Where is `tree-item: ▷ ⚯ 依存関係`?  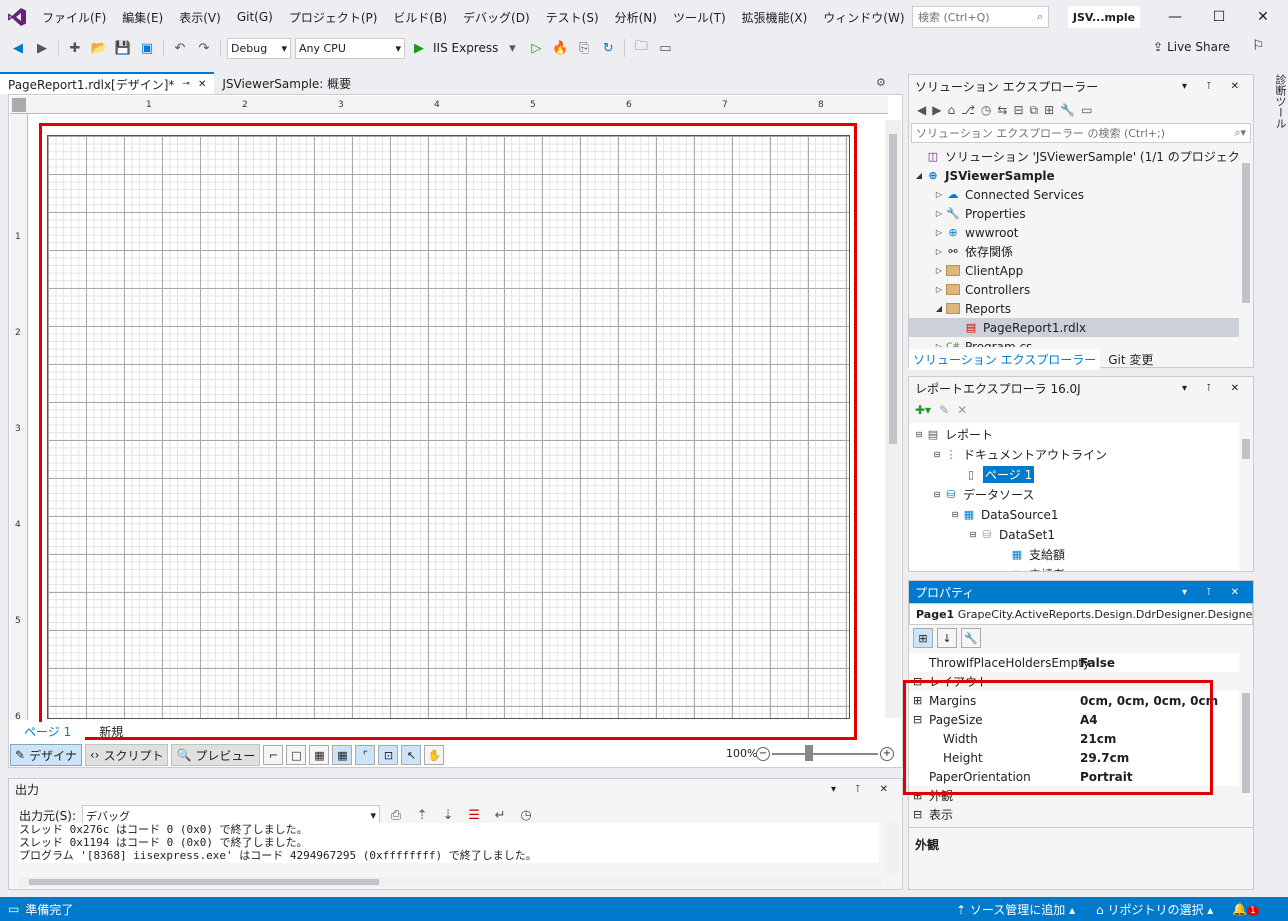 tree-item: ▷ ⚯ 依存関係 is located at coordinates (961, 251).